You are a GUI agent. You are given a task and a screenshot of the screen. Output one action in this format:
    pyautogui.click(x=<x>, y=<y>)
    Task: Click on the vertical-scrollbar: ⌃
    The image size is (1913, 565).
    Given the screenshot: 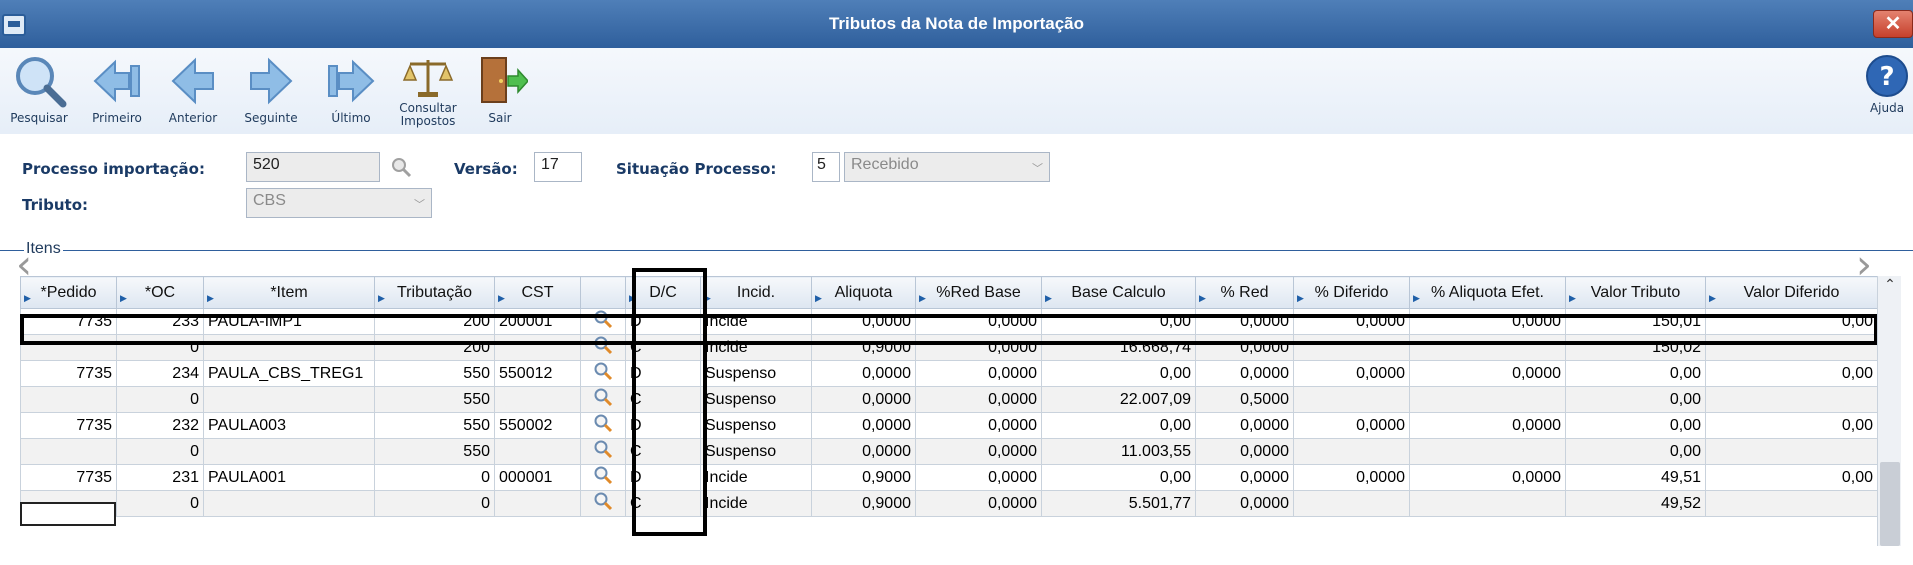 What is the action you would take?
    pyautogui.click(x=1889, y=411)
    